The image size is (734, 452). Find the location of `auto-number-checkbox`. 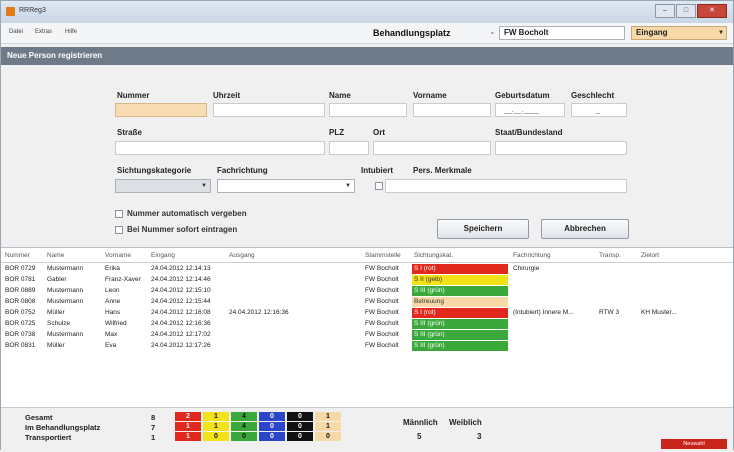

auto-number-checkbox is located at coordinates (119, 214).